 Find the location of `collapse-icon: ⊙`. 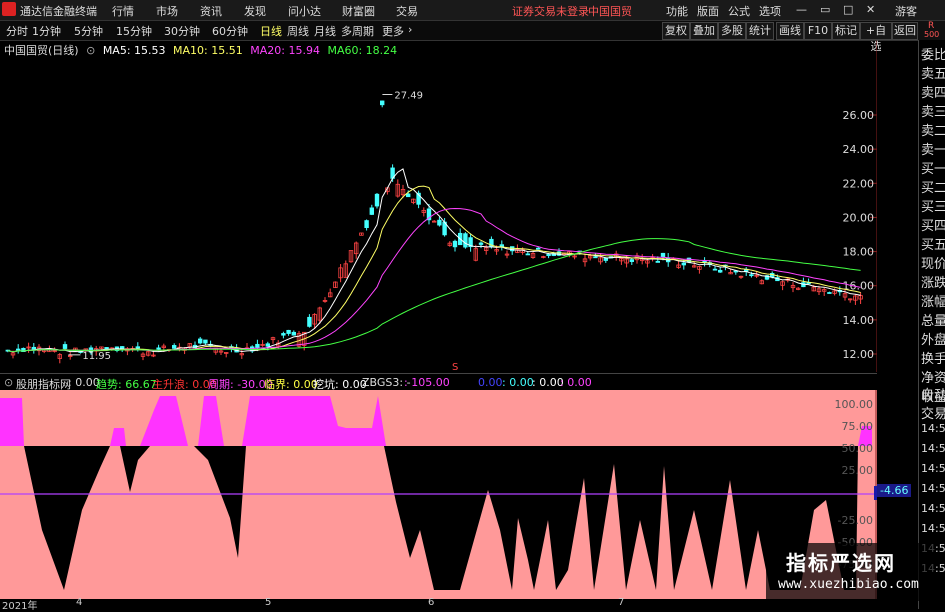

collapse-icon: ⊙ is located at coordinates (8, 382).